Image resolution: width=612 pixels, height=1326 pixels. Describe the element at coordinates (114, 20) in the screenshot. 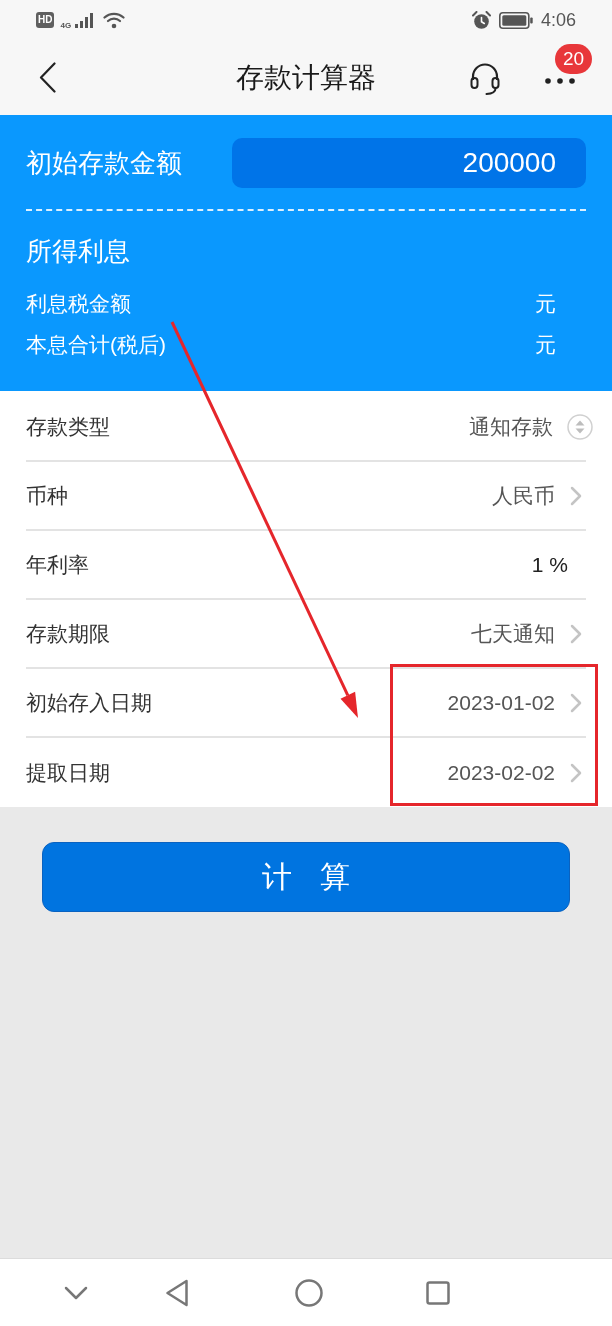

I see `wifi-icon` at that location.